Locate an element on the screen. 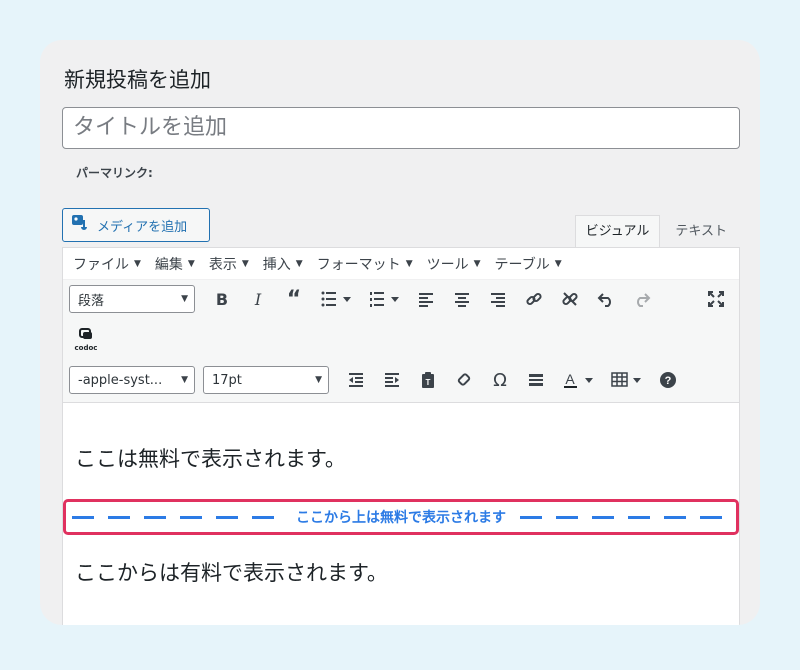 The image size is (800, 670). menu-view-label: 表示 is located at coordinates (222, 264).